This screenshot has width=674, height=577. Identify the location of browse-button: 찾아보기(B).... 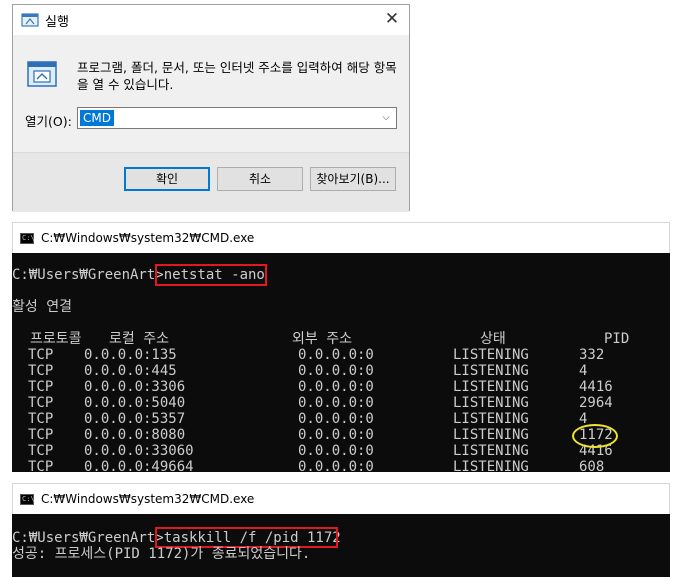
(353, 179).